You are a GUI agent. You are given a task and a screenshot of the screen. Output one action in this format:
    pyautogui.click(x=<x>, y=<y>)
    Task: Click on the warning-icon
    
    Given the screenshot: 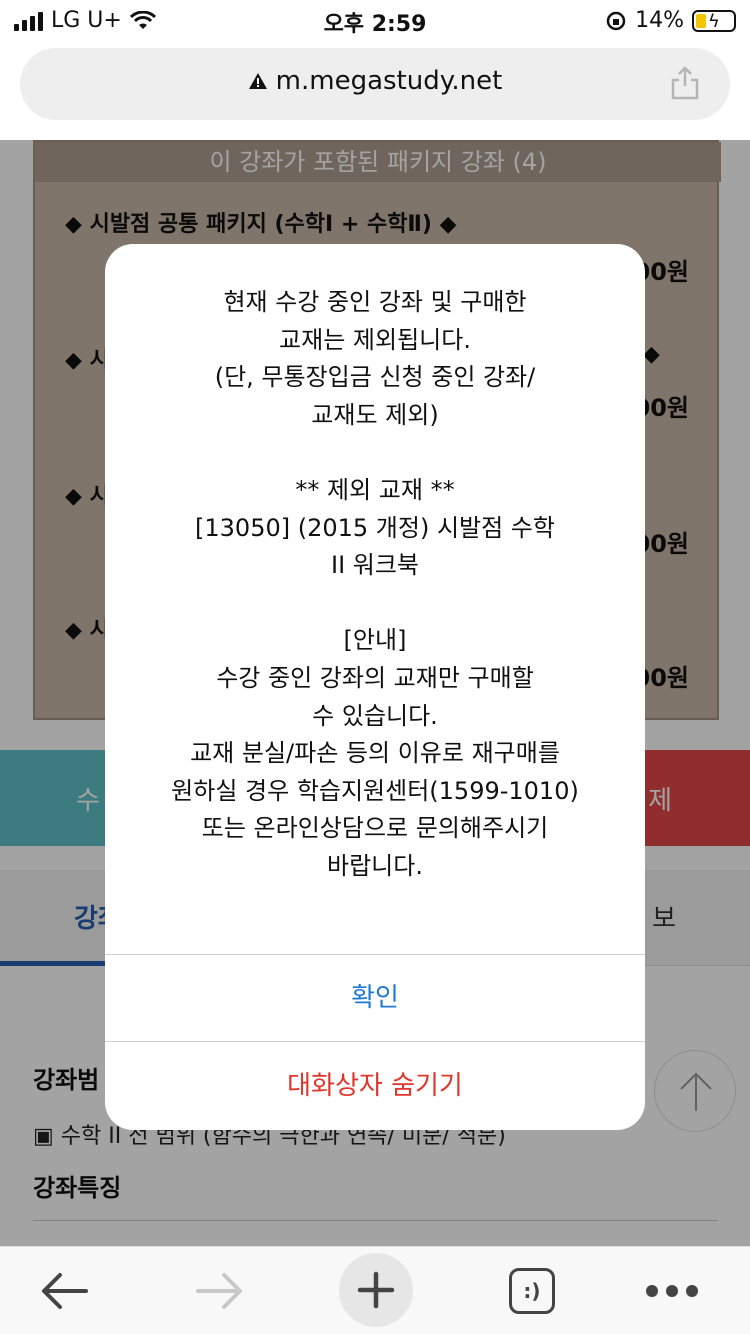 What is the action you would take?
    pyautogui.click(x=257, y=81)
    